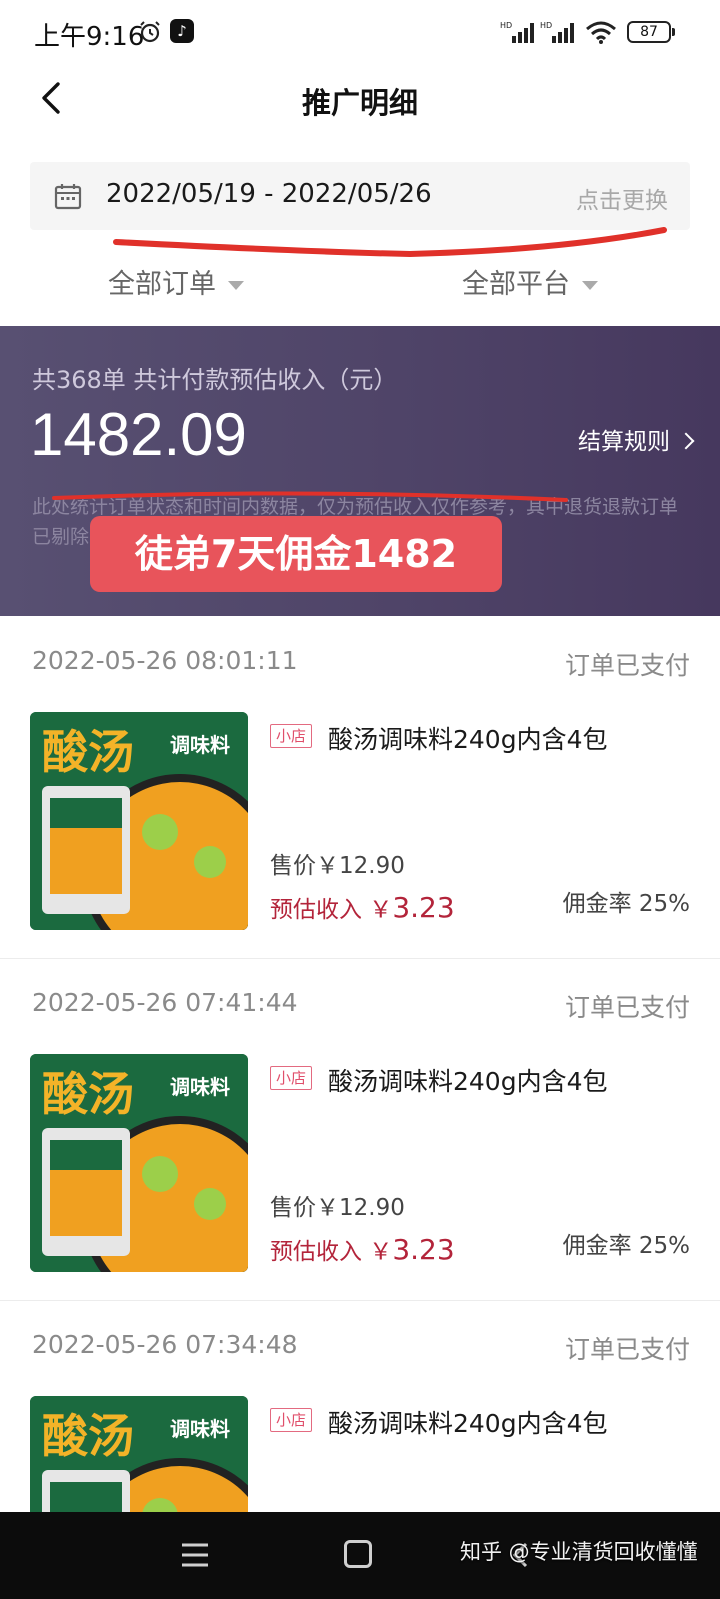 Image resolution: width=720 pixels, height=1599 pixels. Describe the element at coordinates (269, 194) in the screenshot. I see `date-range-value: 2022/05/19 - 2022/05/26` at that location.